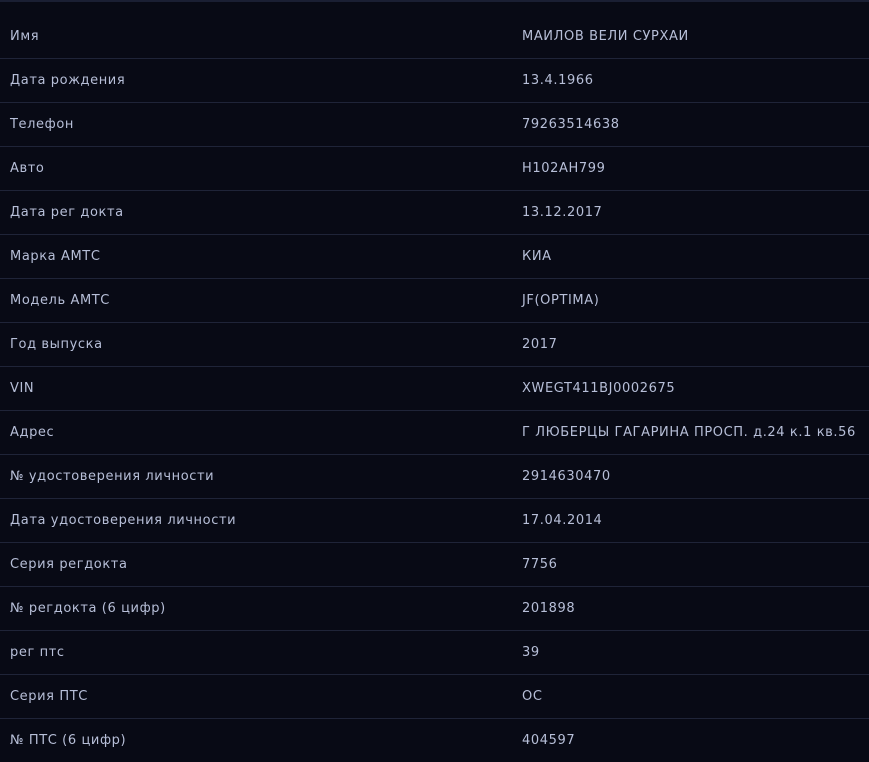  I want to click on row-value: МАИЛОВ ВЕЛИ СУРХАЙ, so click(605, 36).